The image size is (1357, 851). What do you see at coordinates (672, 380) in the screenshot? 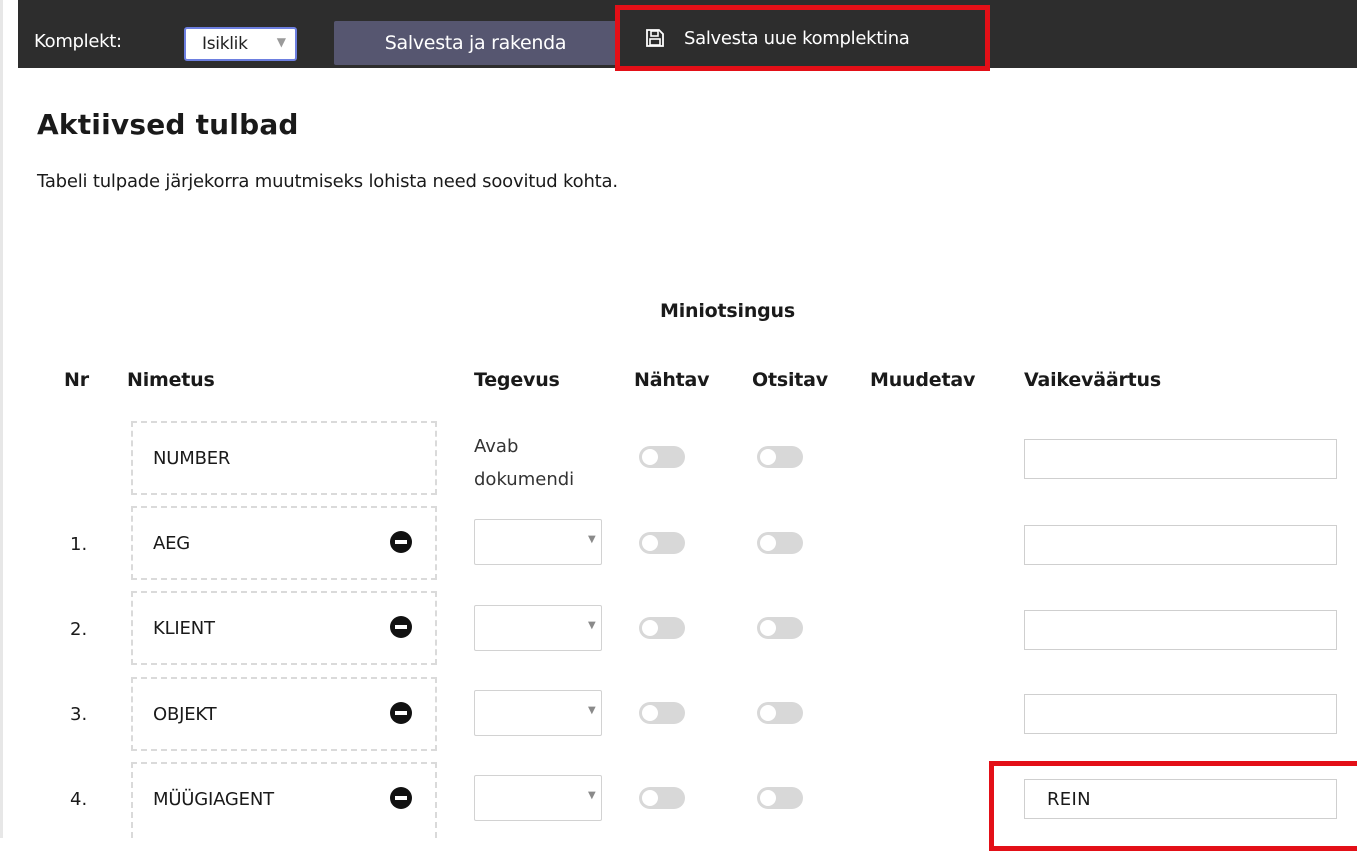
I see `header-visible: Nähtav` at bounding box center [672, 380].